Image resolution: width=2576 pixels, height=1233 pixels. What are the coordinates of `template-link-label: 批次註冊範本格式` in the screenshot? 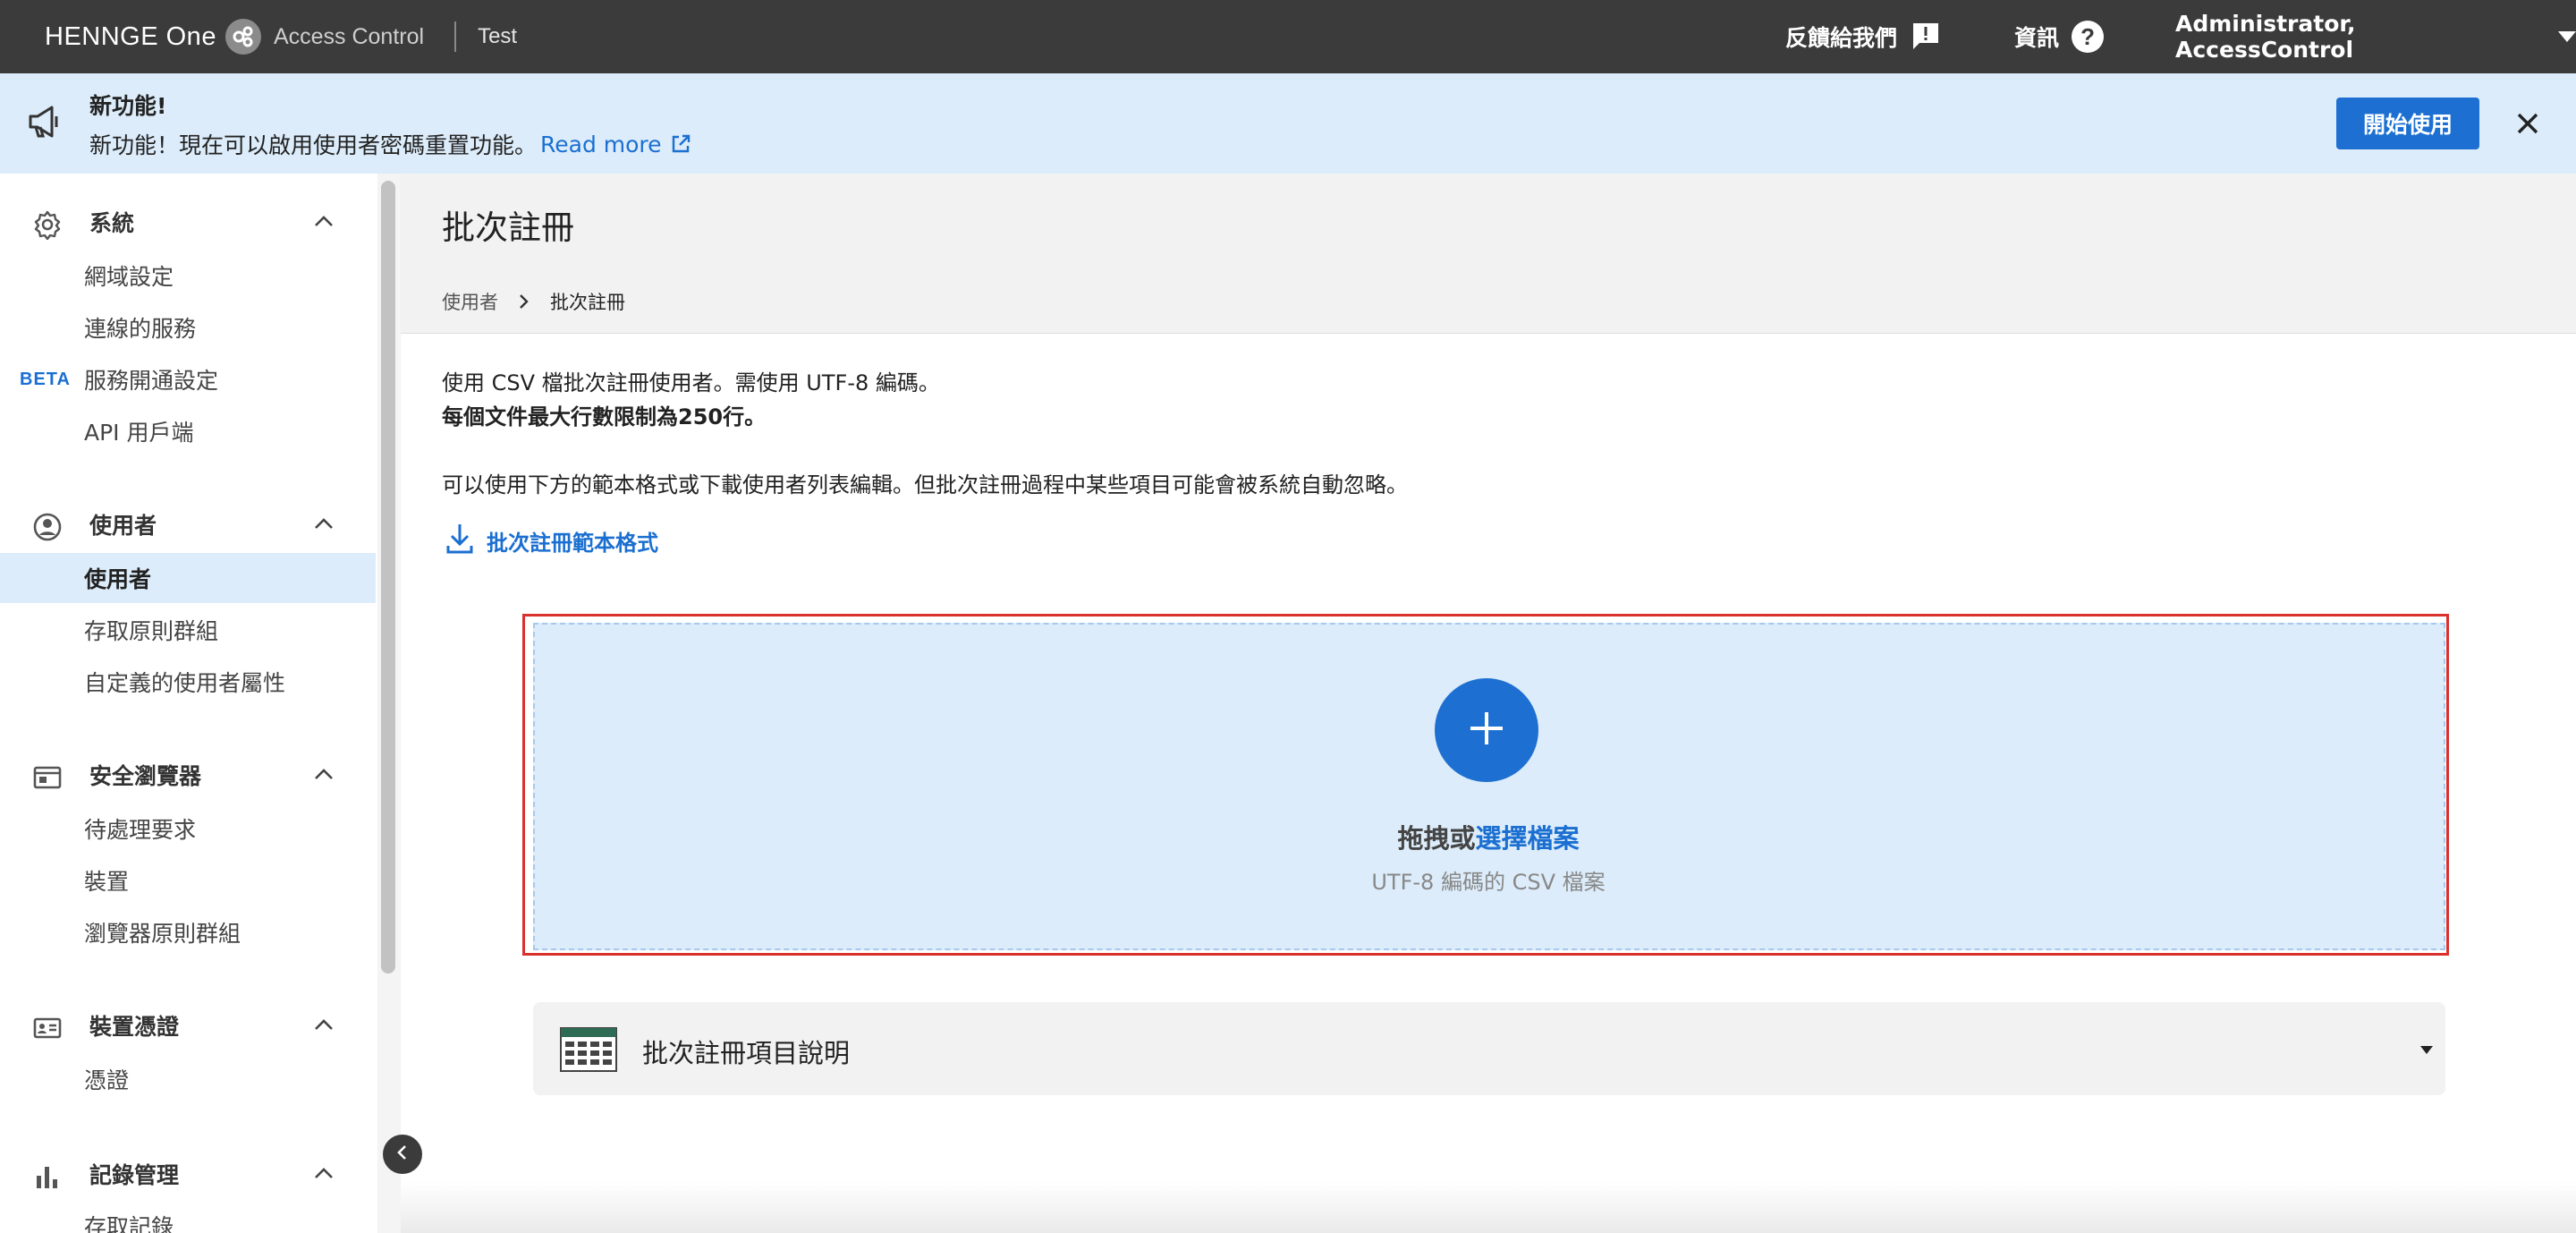 It's located at (572, 543).